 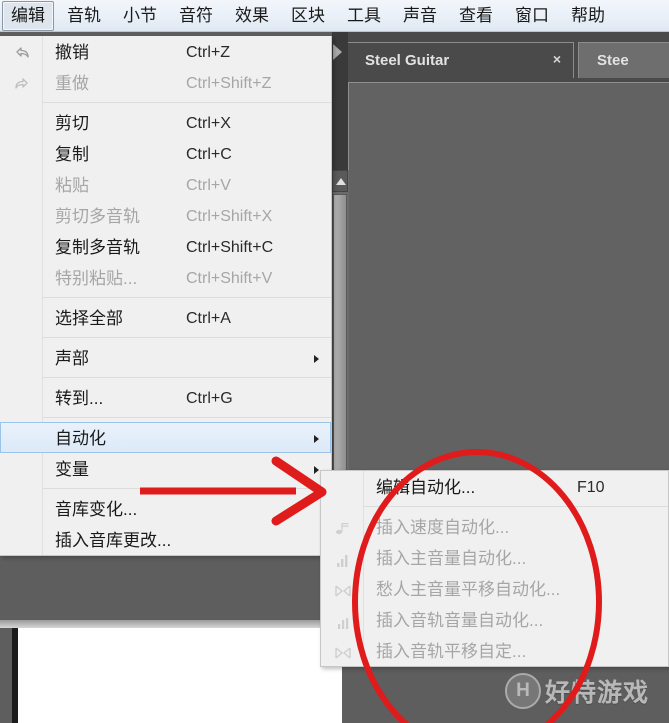 I want to click on menu-item-shortcut: Ctrl+Shift+V, so click(x=229, y=278).